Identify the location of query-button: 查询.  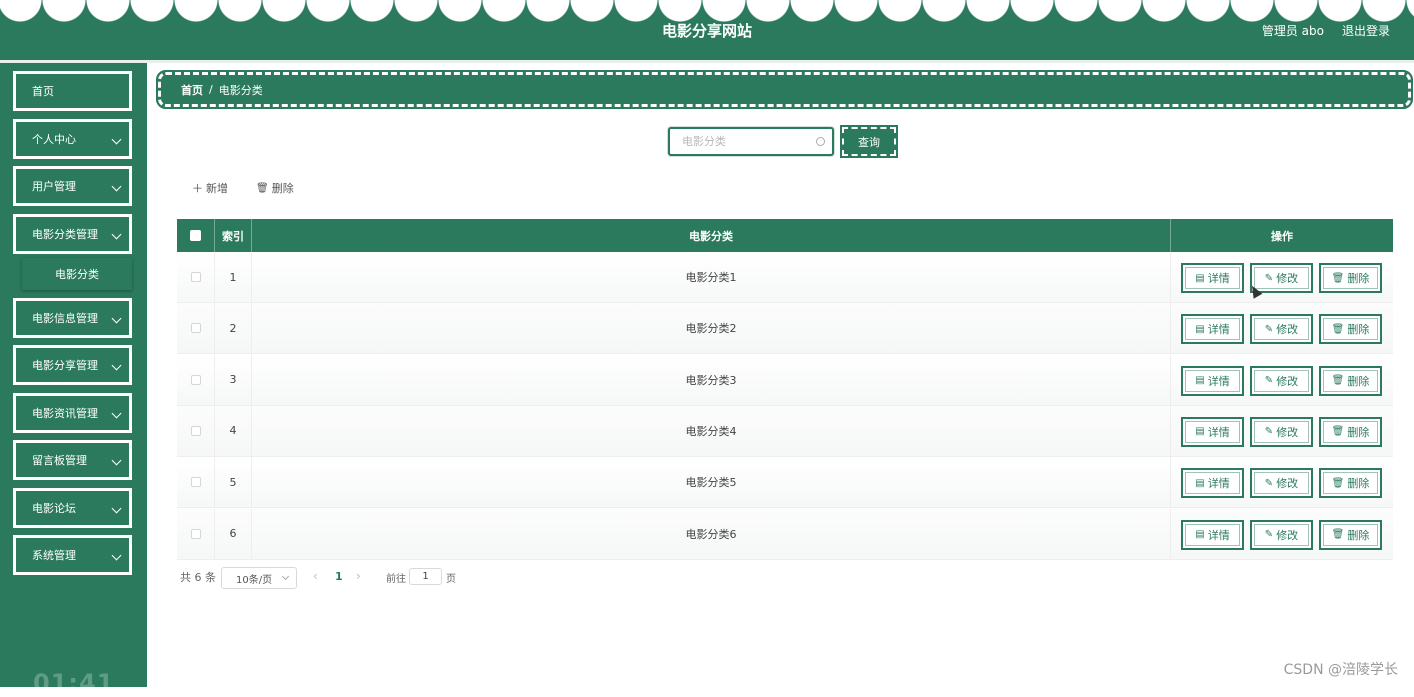
(869, 141).